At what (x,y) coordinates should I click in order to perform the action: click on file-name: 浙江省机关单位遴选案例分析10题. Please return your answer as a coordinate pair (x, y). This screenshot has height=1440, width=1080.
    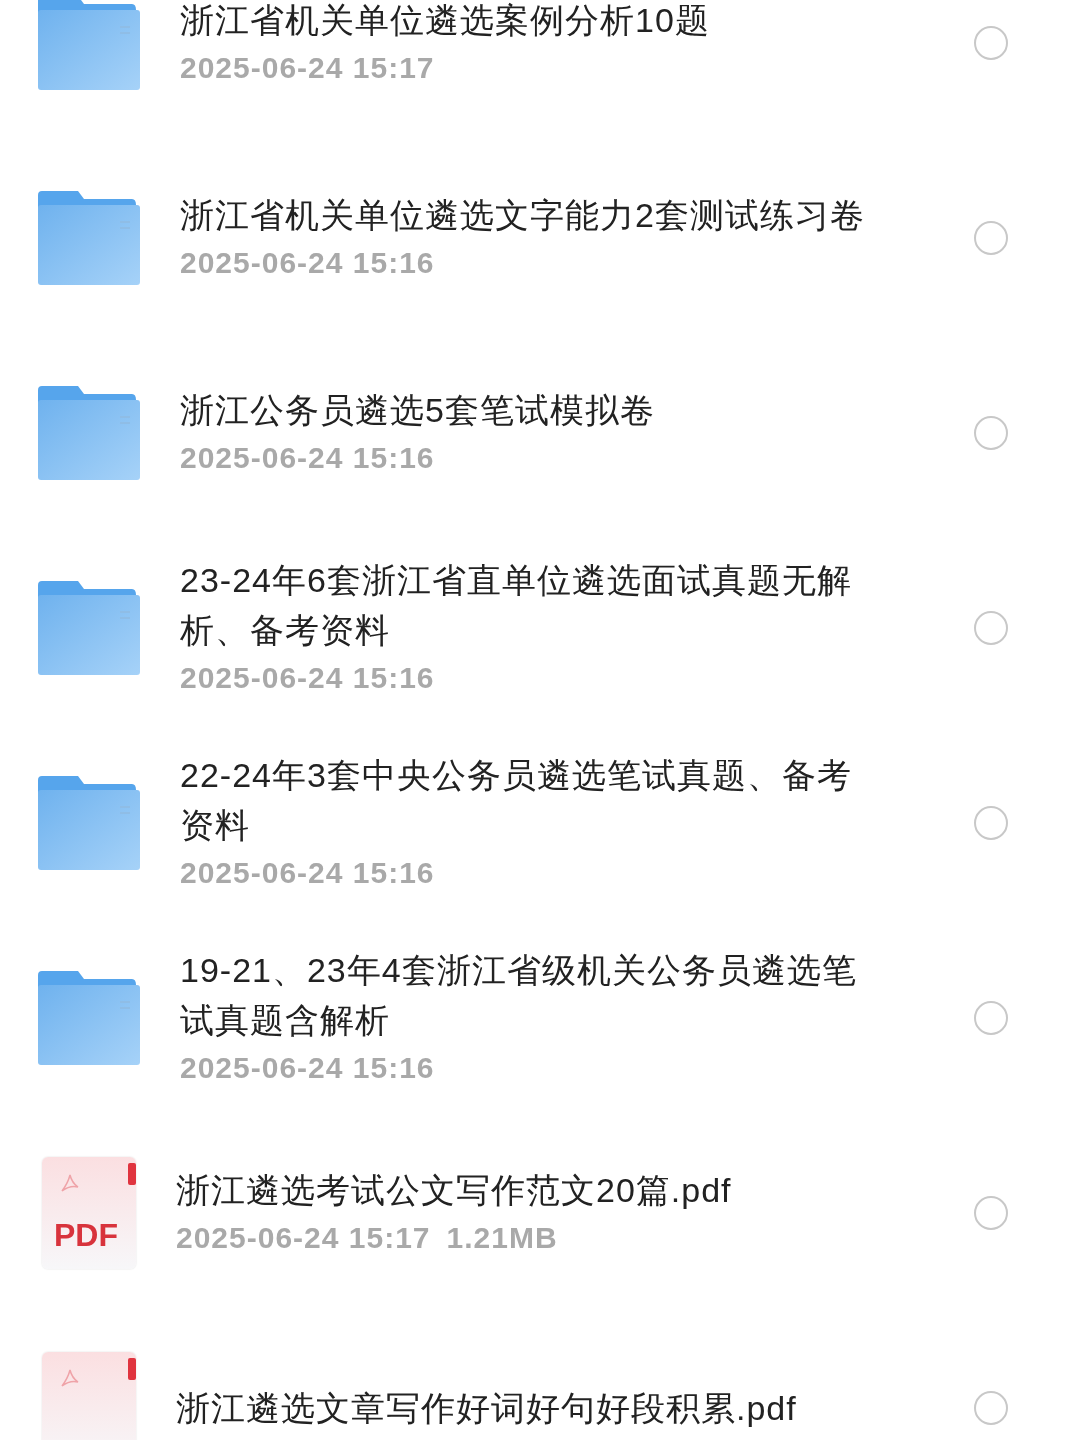
    Looking at the image, I should click on (525, 22).